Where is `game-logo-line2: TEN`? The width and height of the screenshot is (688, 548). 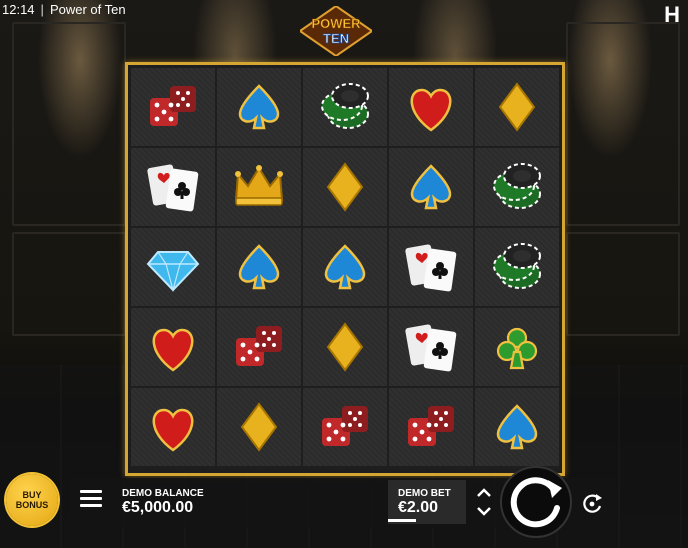 game-logo-line2: TEN is located at coordinates (336, 38).